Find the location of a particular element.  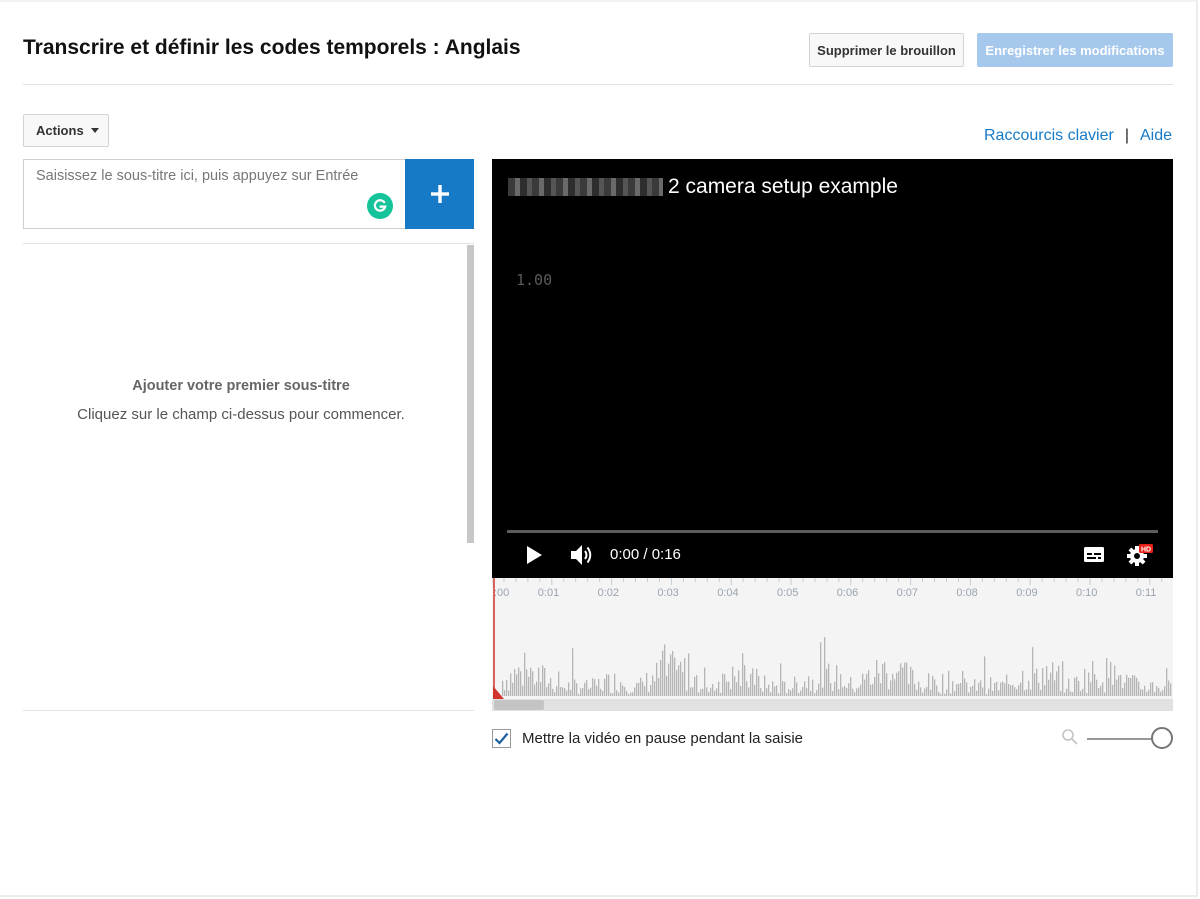

play-icon is located at coordinates (534, 555).